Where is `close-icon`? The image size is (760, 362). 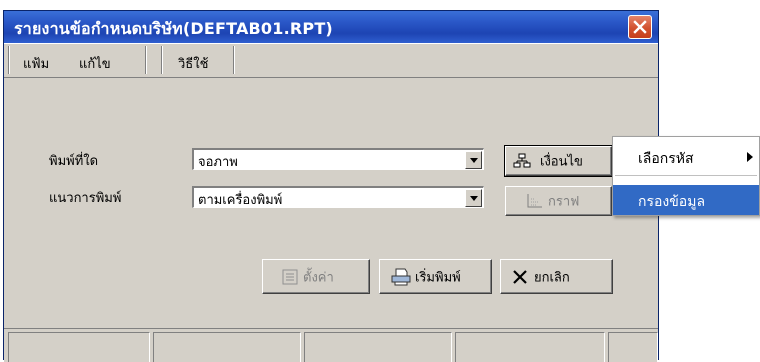 close-icon is located at coordinates (640, 27).